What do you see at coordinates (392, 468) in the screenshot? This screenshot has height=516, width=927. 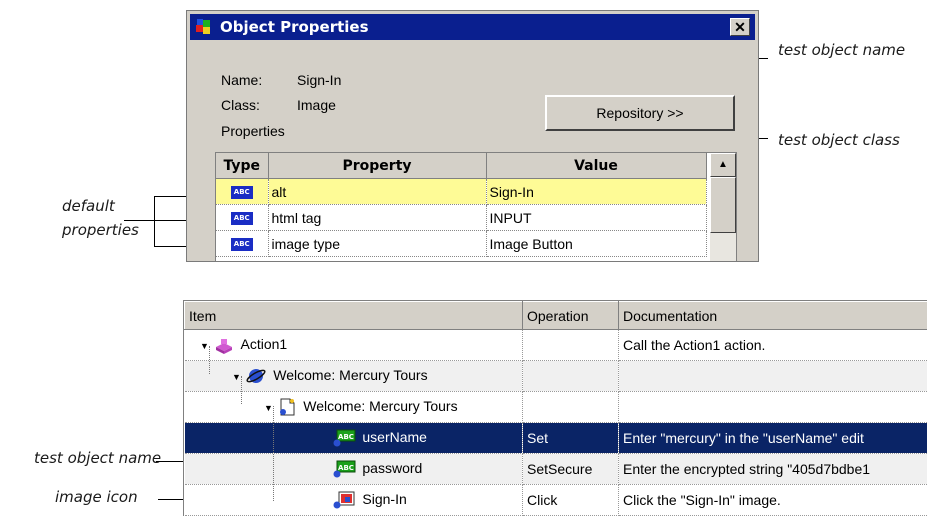 I see `item-label: password` at bounding box center [392, 468].